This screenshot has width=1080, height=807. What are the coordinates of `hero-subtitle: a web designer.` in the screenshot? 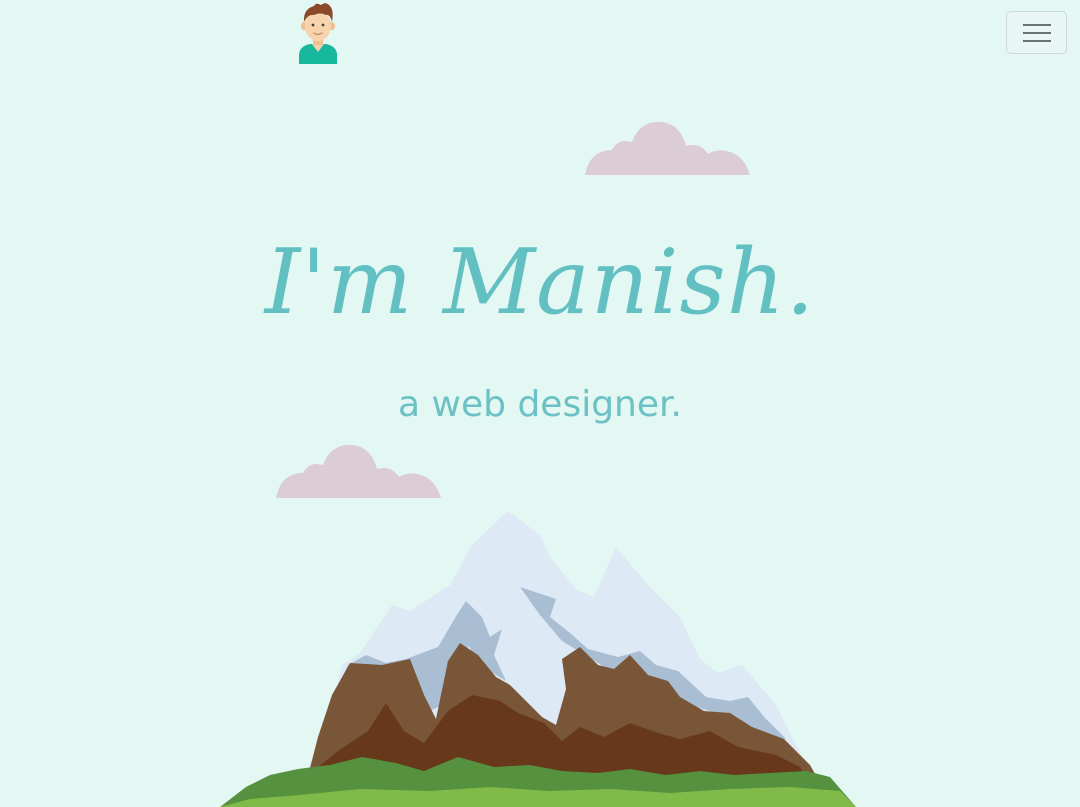 It's located at (540, 404).